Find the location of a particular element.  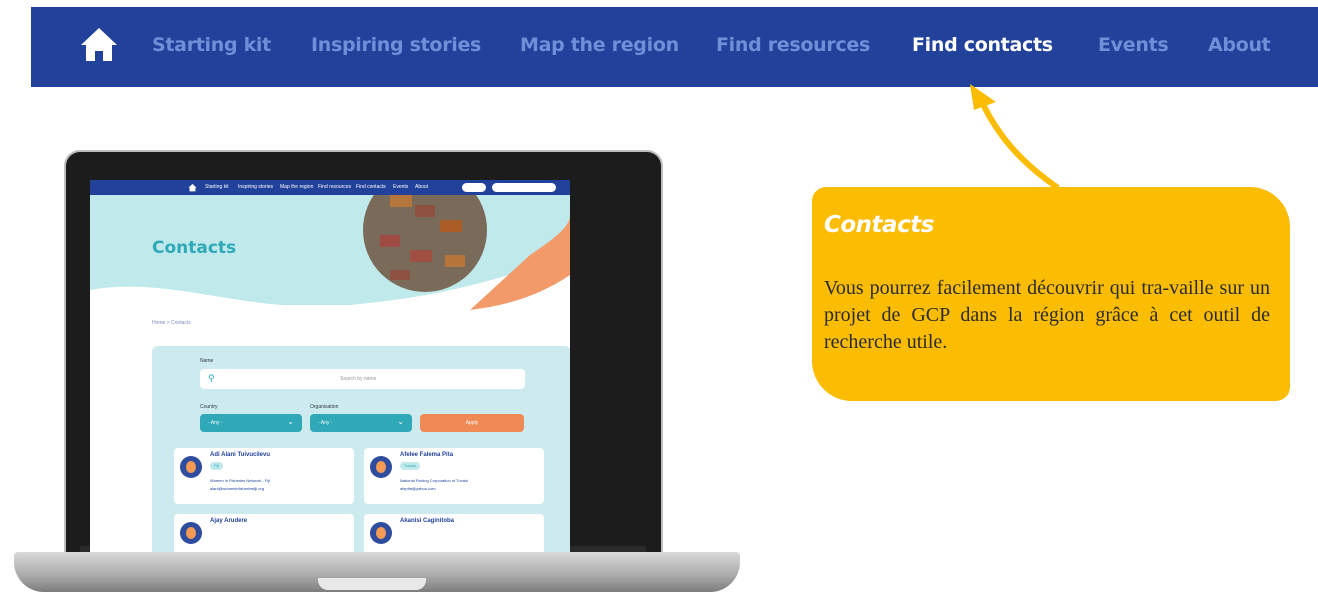

mini-search-placeholder: Search by name is located at coordinates (358, 379).